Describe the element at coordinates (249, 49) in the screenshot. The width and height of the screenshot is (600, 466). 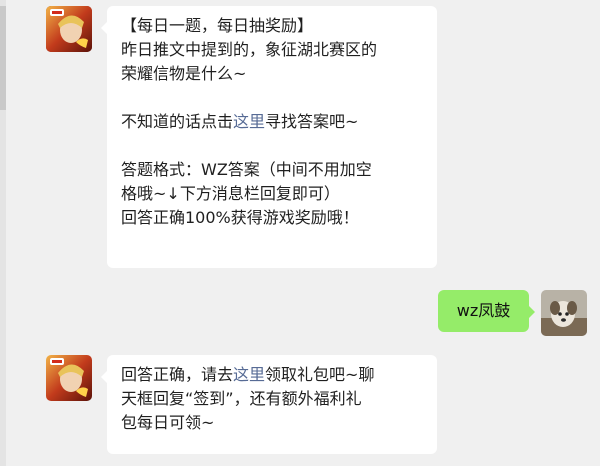
I see `message-line: 昨日推文中提到的，象征湖北赛区的` at that location.